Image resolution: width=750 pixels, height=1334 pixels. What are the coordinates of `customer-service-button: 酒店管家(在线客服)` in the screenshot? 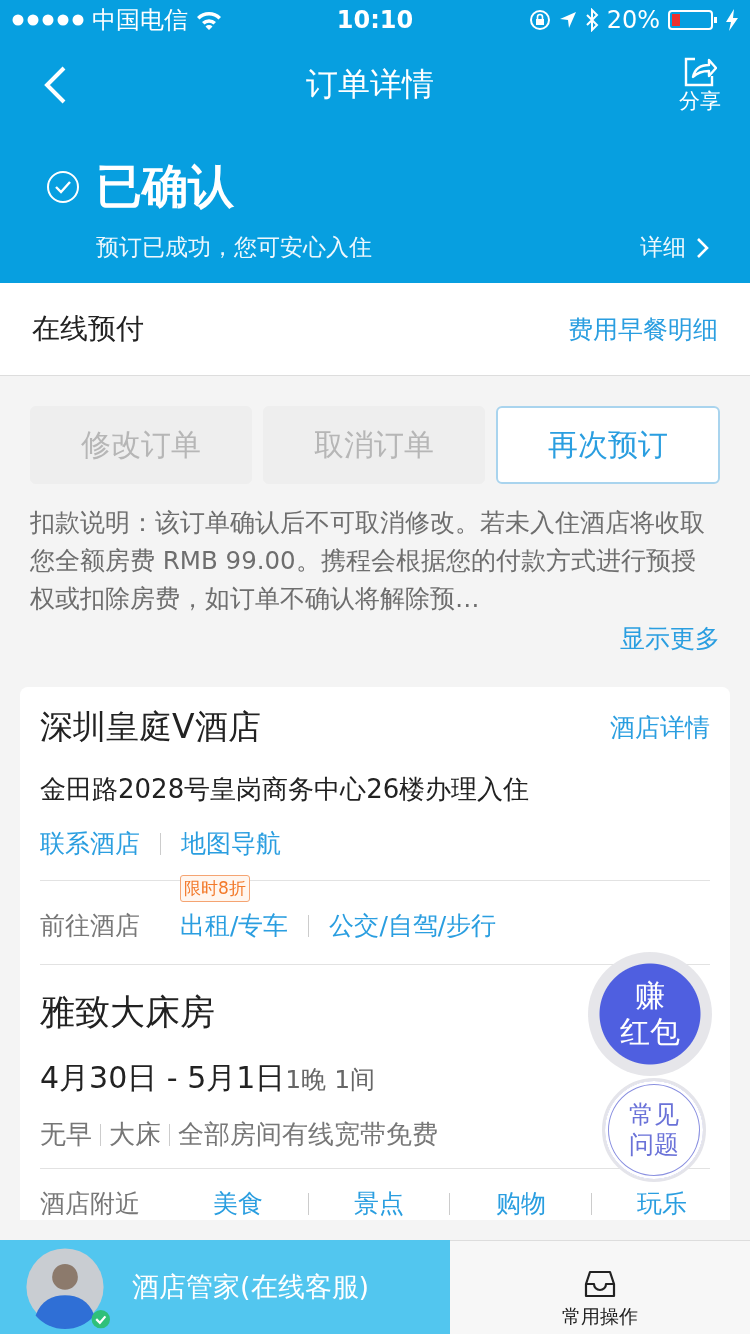 It's located at (251, 1287).